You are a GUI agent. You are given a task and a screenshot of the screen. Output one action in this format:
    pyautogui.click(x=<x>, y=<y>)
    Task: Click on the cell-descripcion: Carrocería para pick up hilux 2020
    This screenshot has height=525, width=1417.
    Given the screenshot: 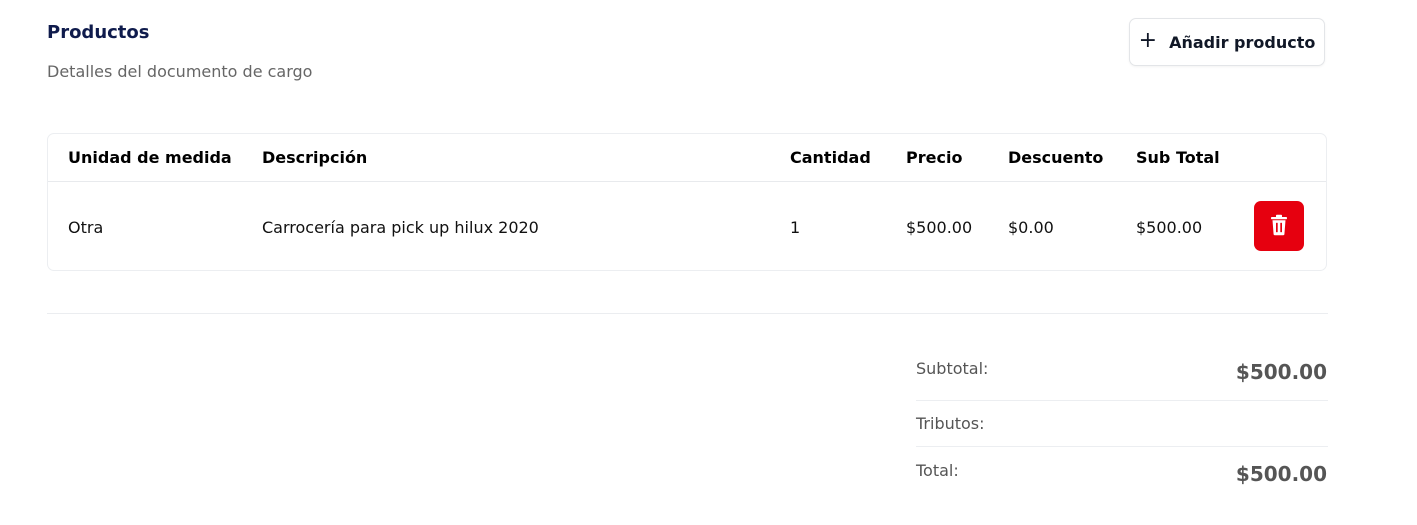 What is the action you would take?
    pyautogui.click(x=400, y=227)
    